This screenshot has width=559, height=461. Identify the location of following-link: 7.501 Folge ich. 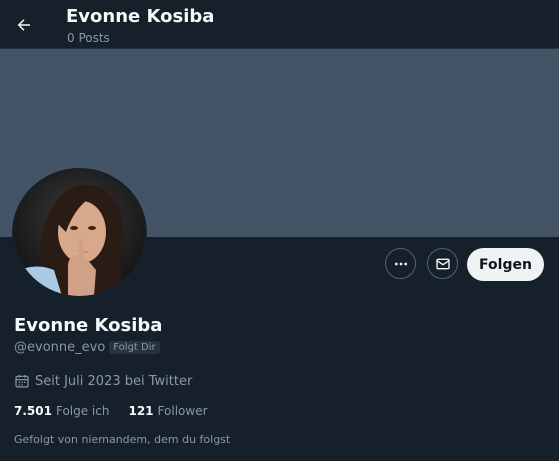
(61, 411).